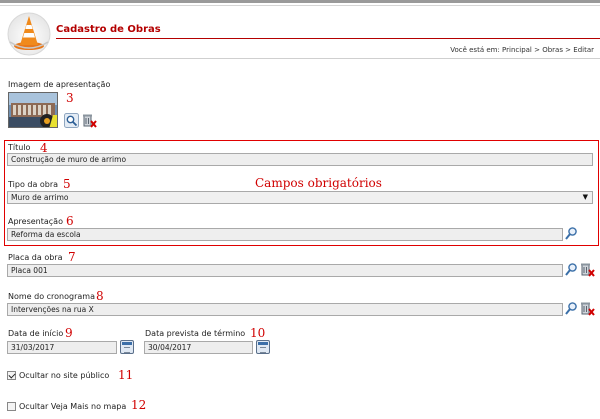 The width and height of the screenshot is (600, 419). I want to click on breadcrumb: Você está em: Principal > Obras > Editar, so click(522, 50).